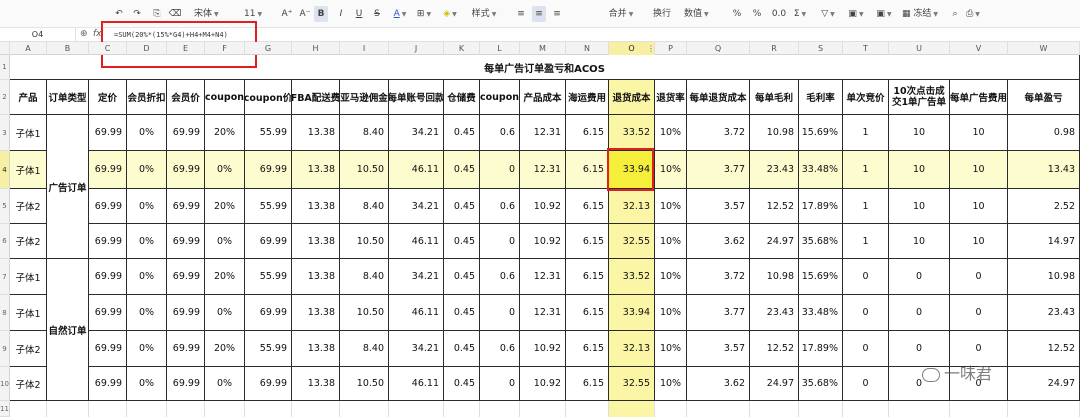  Describe the element at coordinates (632, 97) in the screenshot. I see `header-cell: 退货成本` at that location.